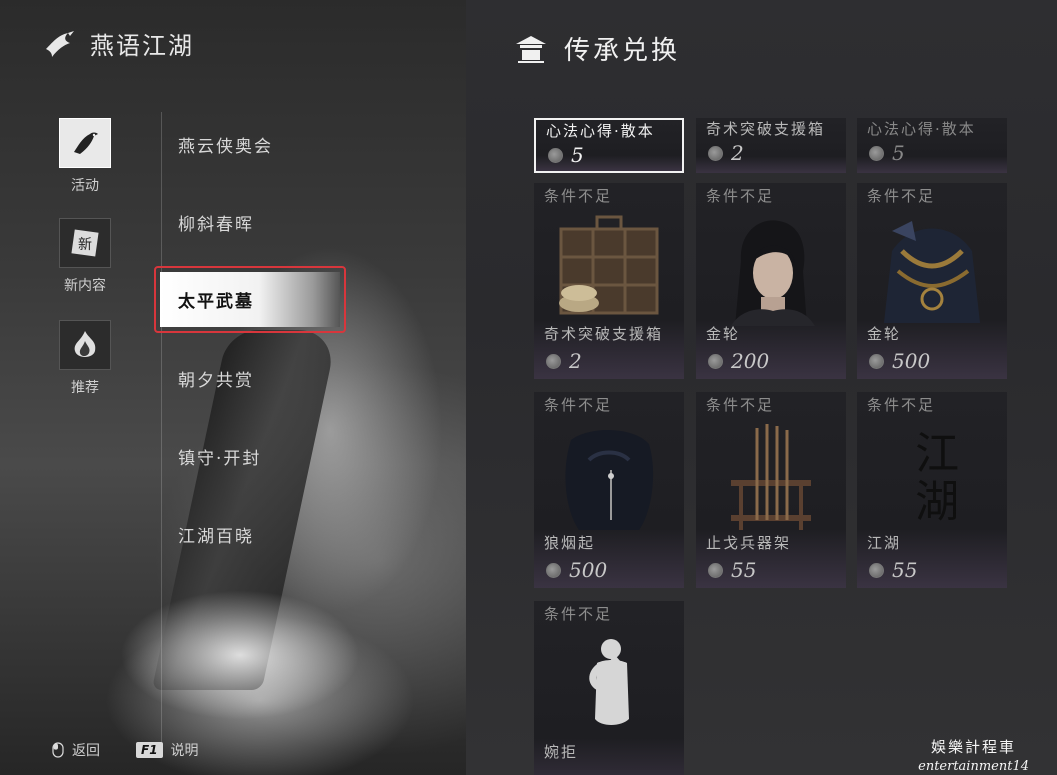  What do you see at coordinates (561, 752) in the screenshot?
I see `item-name: 婉拒` at bounding box center [561, 752].